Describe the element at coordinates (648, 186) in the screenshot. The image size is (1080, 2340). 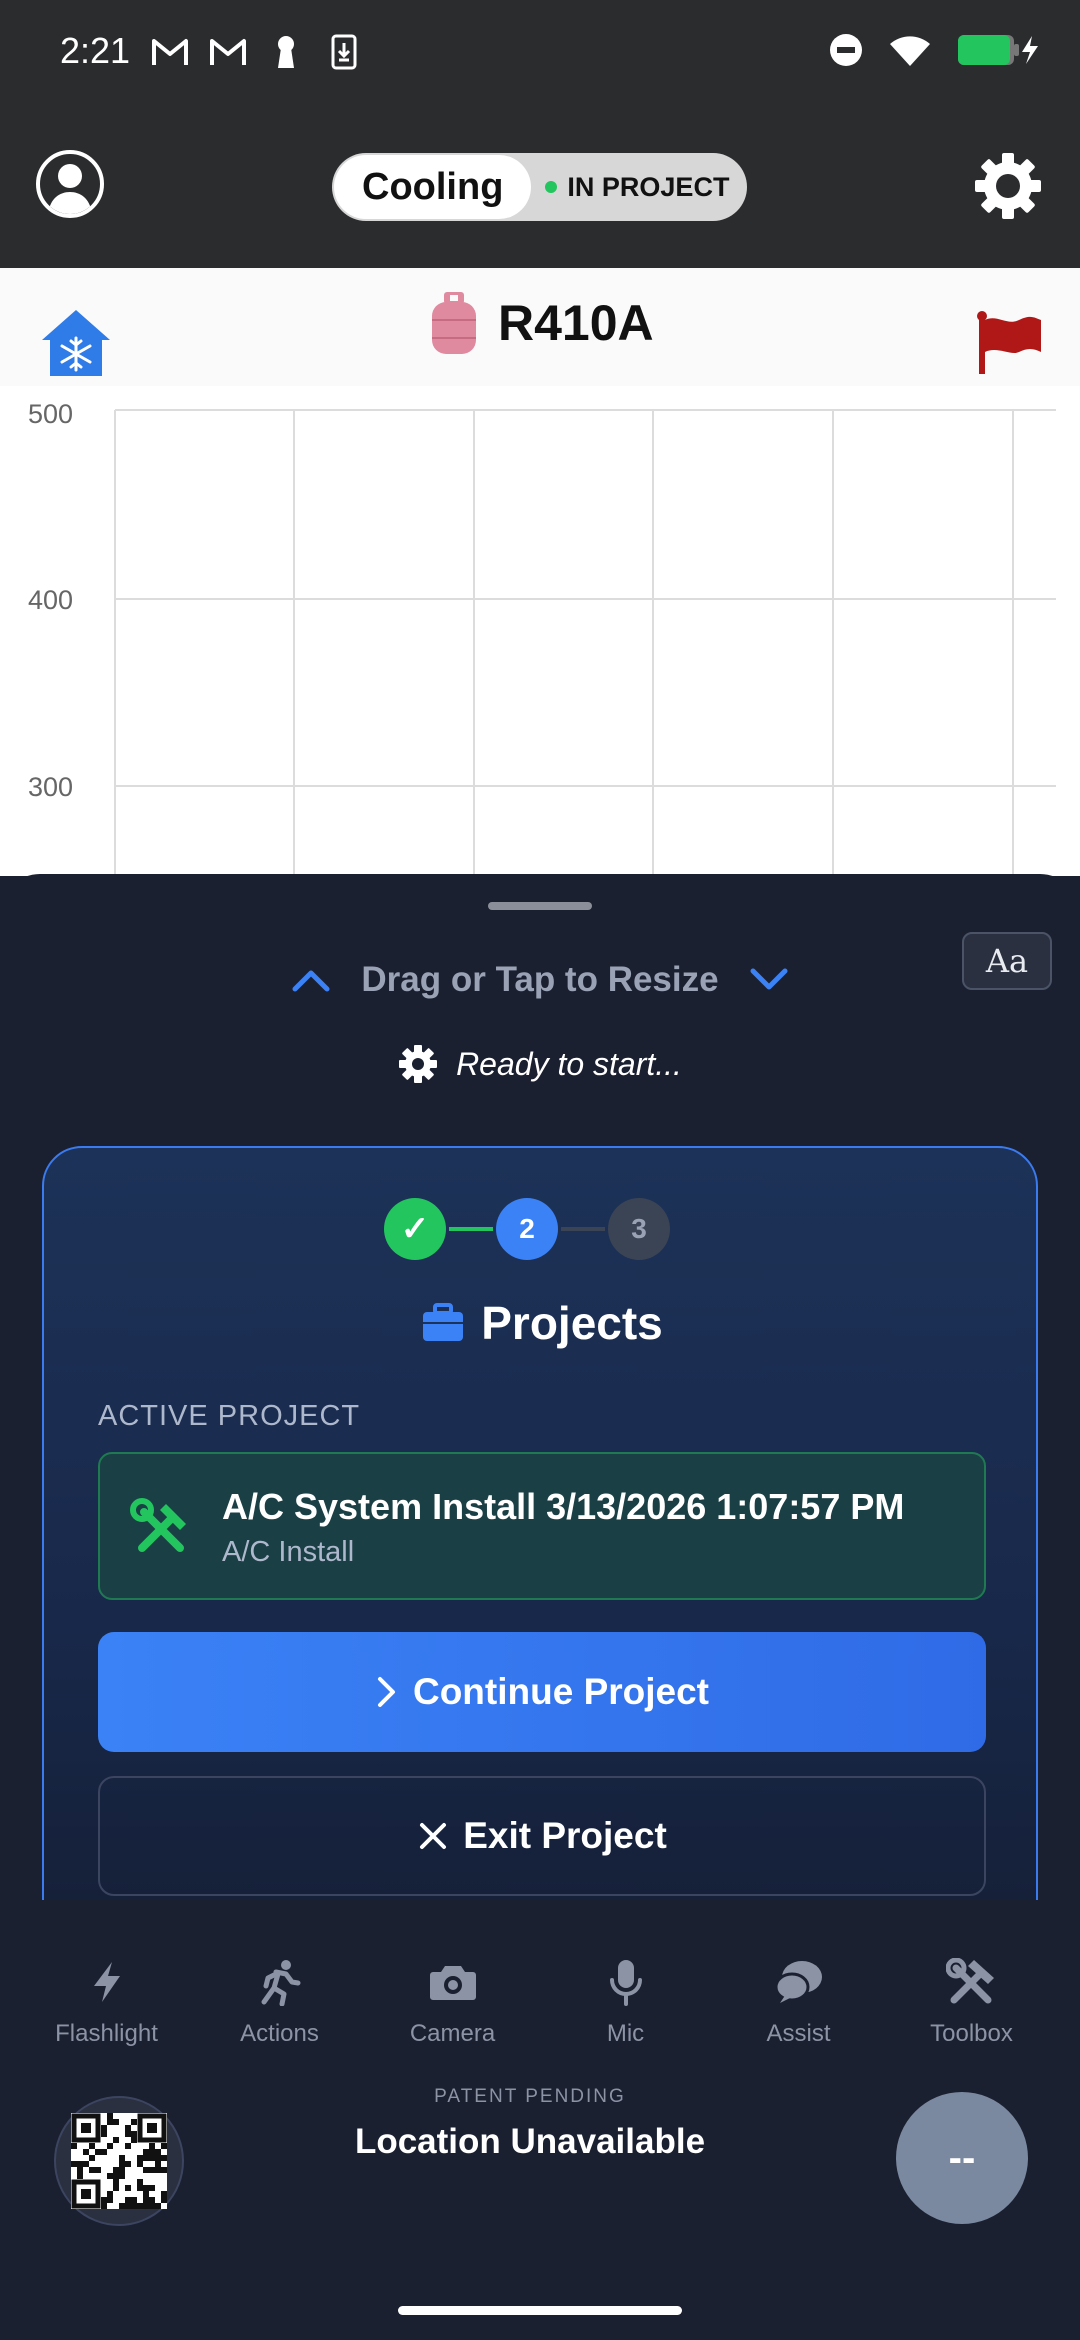
I see `project-status-label: IN PROJECT` at that location.